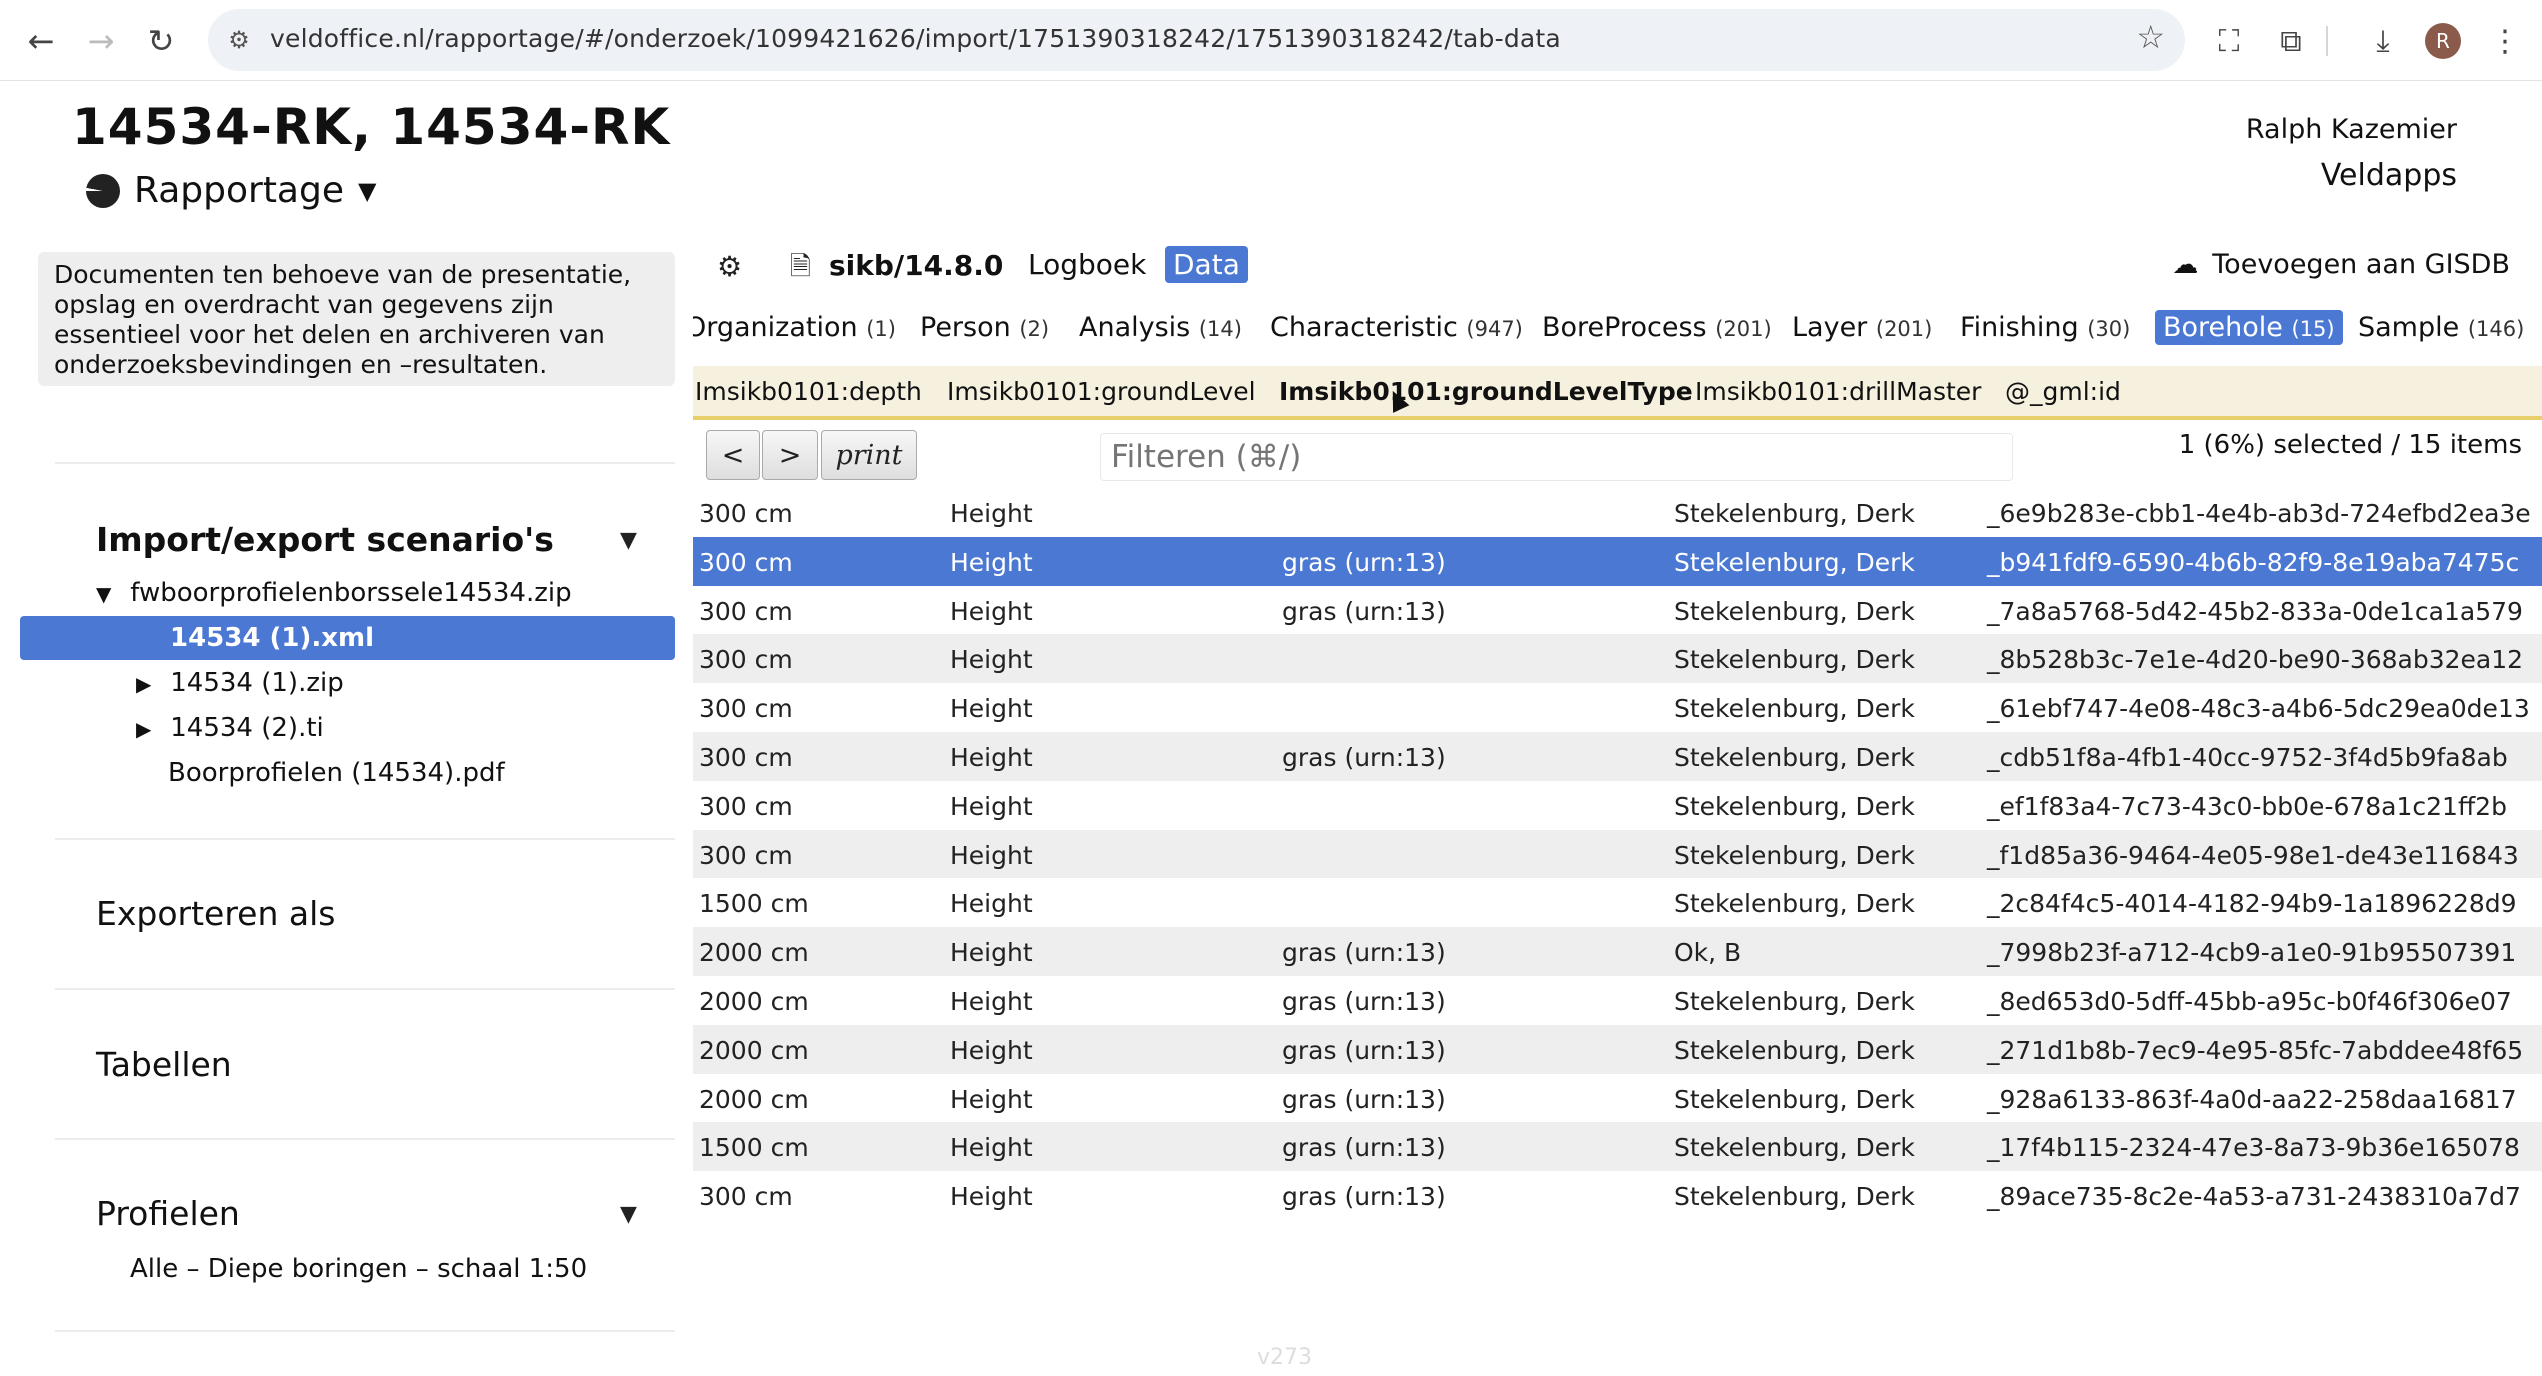 Image resolution: width=2542 pixels, height=1376 pixels. Describe the element at coordinates (365, 839) in the screenshot. I see `divider` at that location.